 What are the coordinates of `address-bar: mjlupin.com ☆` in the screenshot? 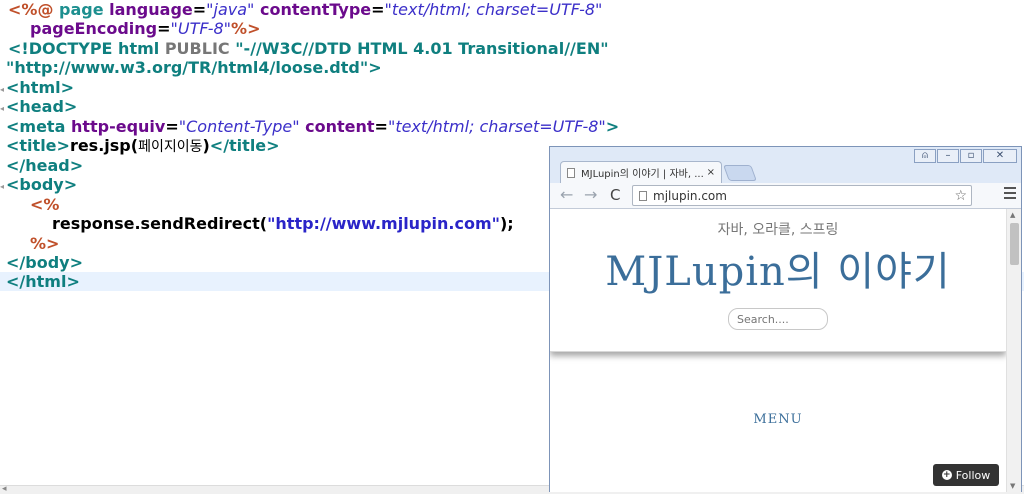 It's located at (802, 195).